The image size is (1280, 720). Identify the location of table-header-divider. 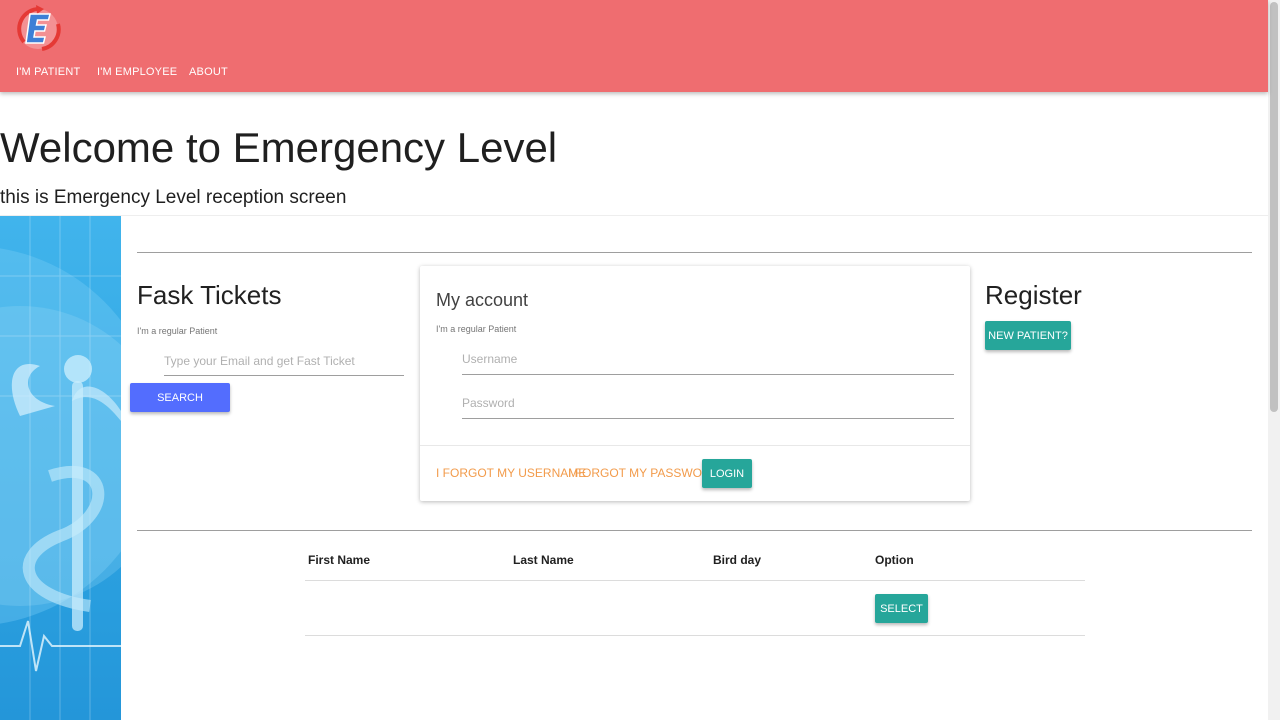
(695, 580).